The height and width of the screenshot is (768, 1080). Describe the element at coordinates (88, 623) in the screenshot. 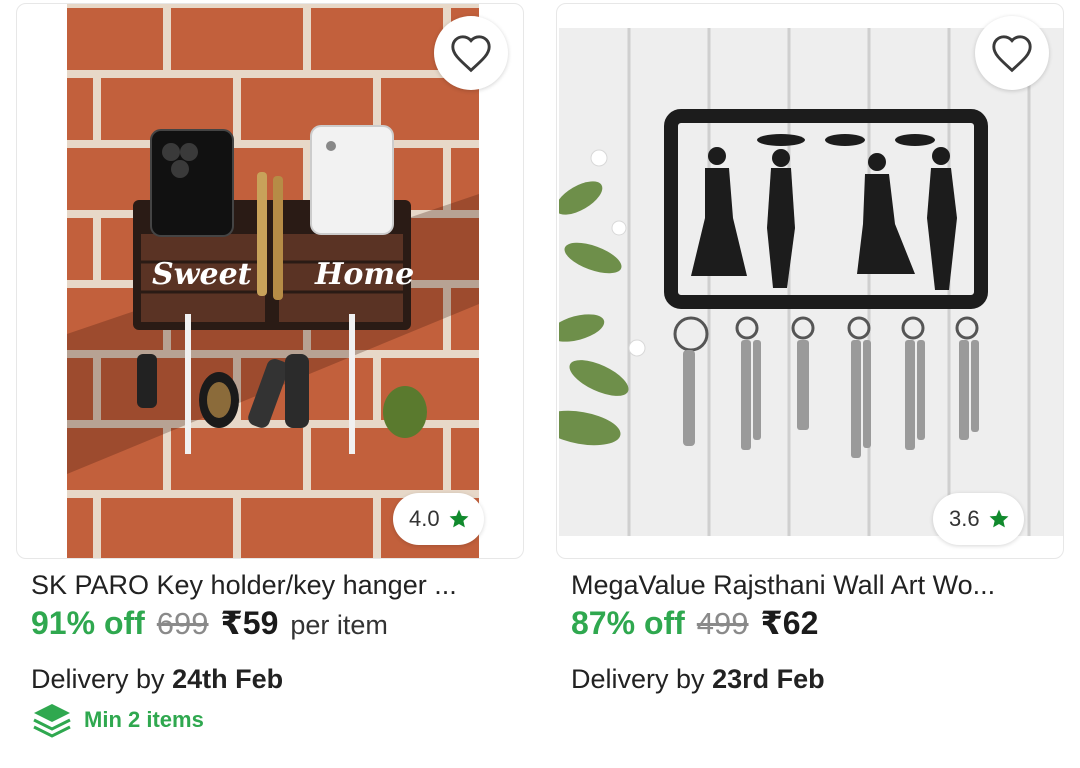

I see `discount-label: 91% off` at that location.